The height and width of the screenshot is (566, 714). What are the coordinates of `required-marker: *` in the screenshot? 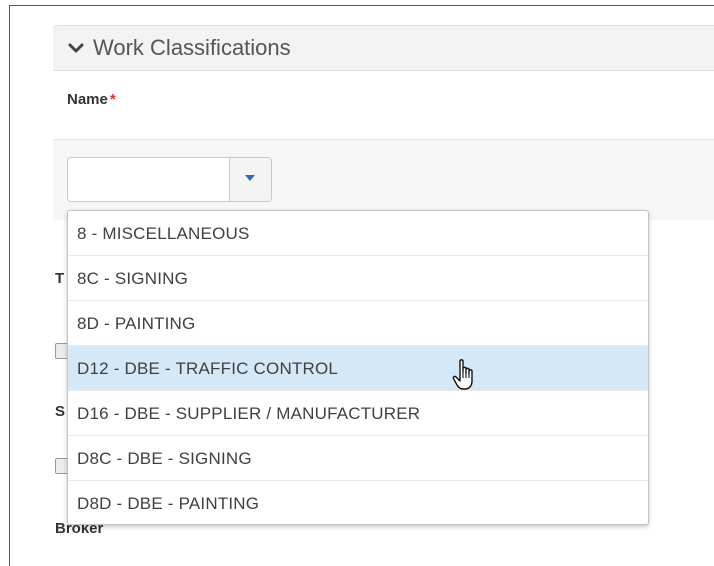 It's located at (112, 99).